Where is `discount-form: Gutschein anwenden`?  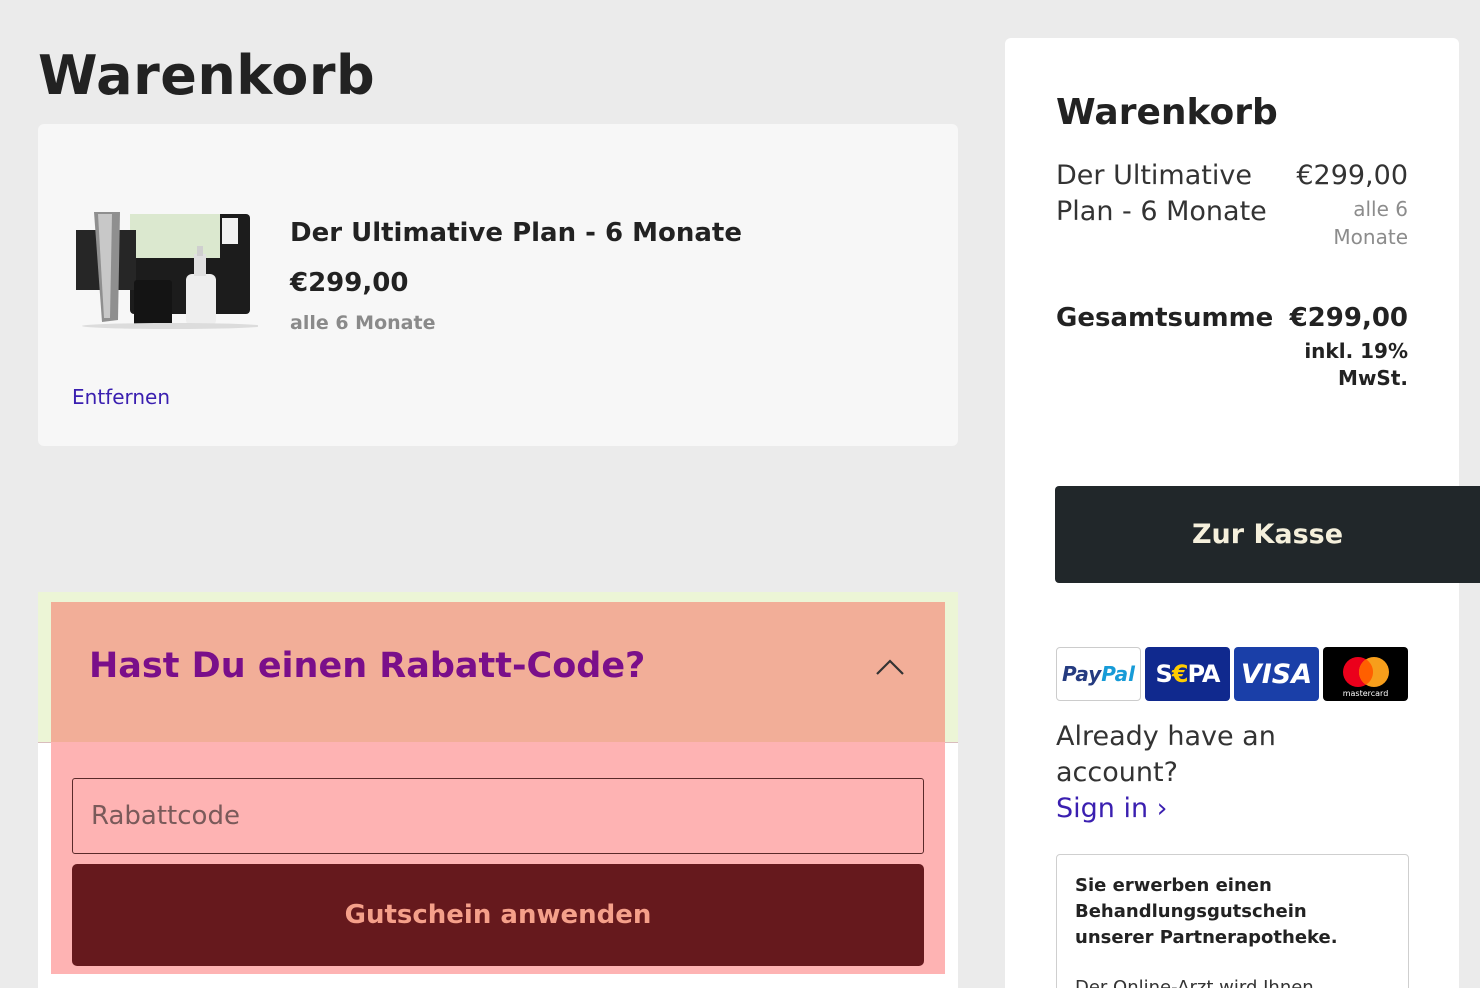
discount-form: Gutschein anwenden is located at coordinates (498, 858).